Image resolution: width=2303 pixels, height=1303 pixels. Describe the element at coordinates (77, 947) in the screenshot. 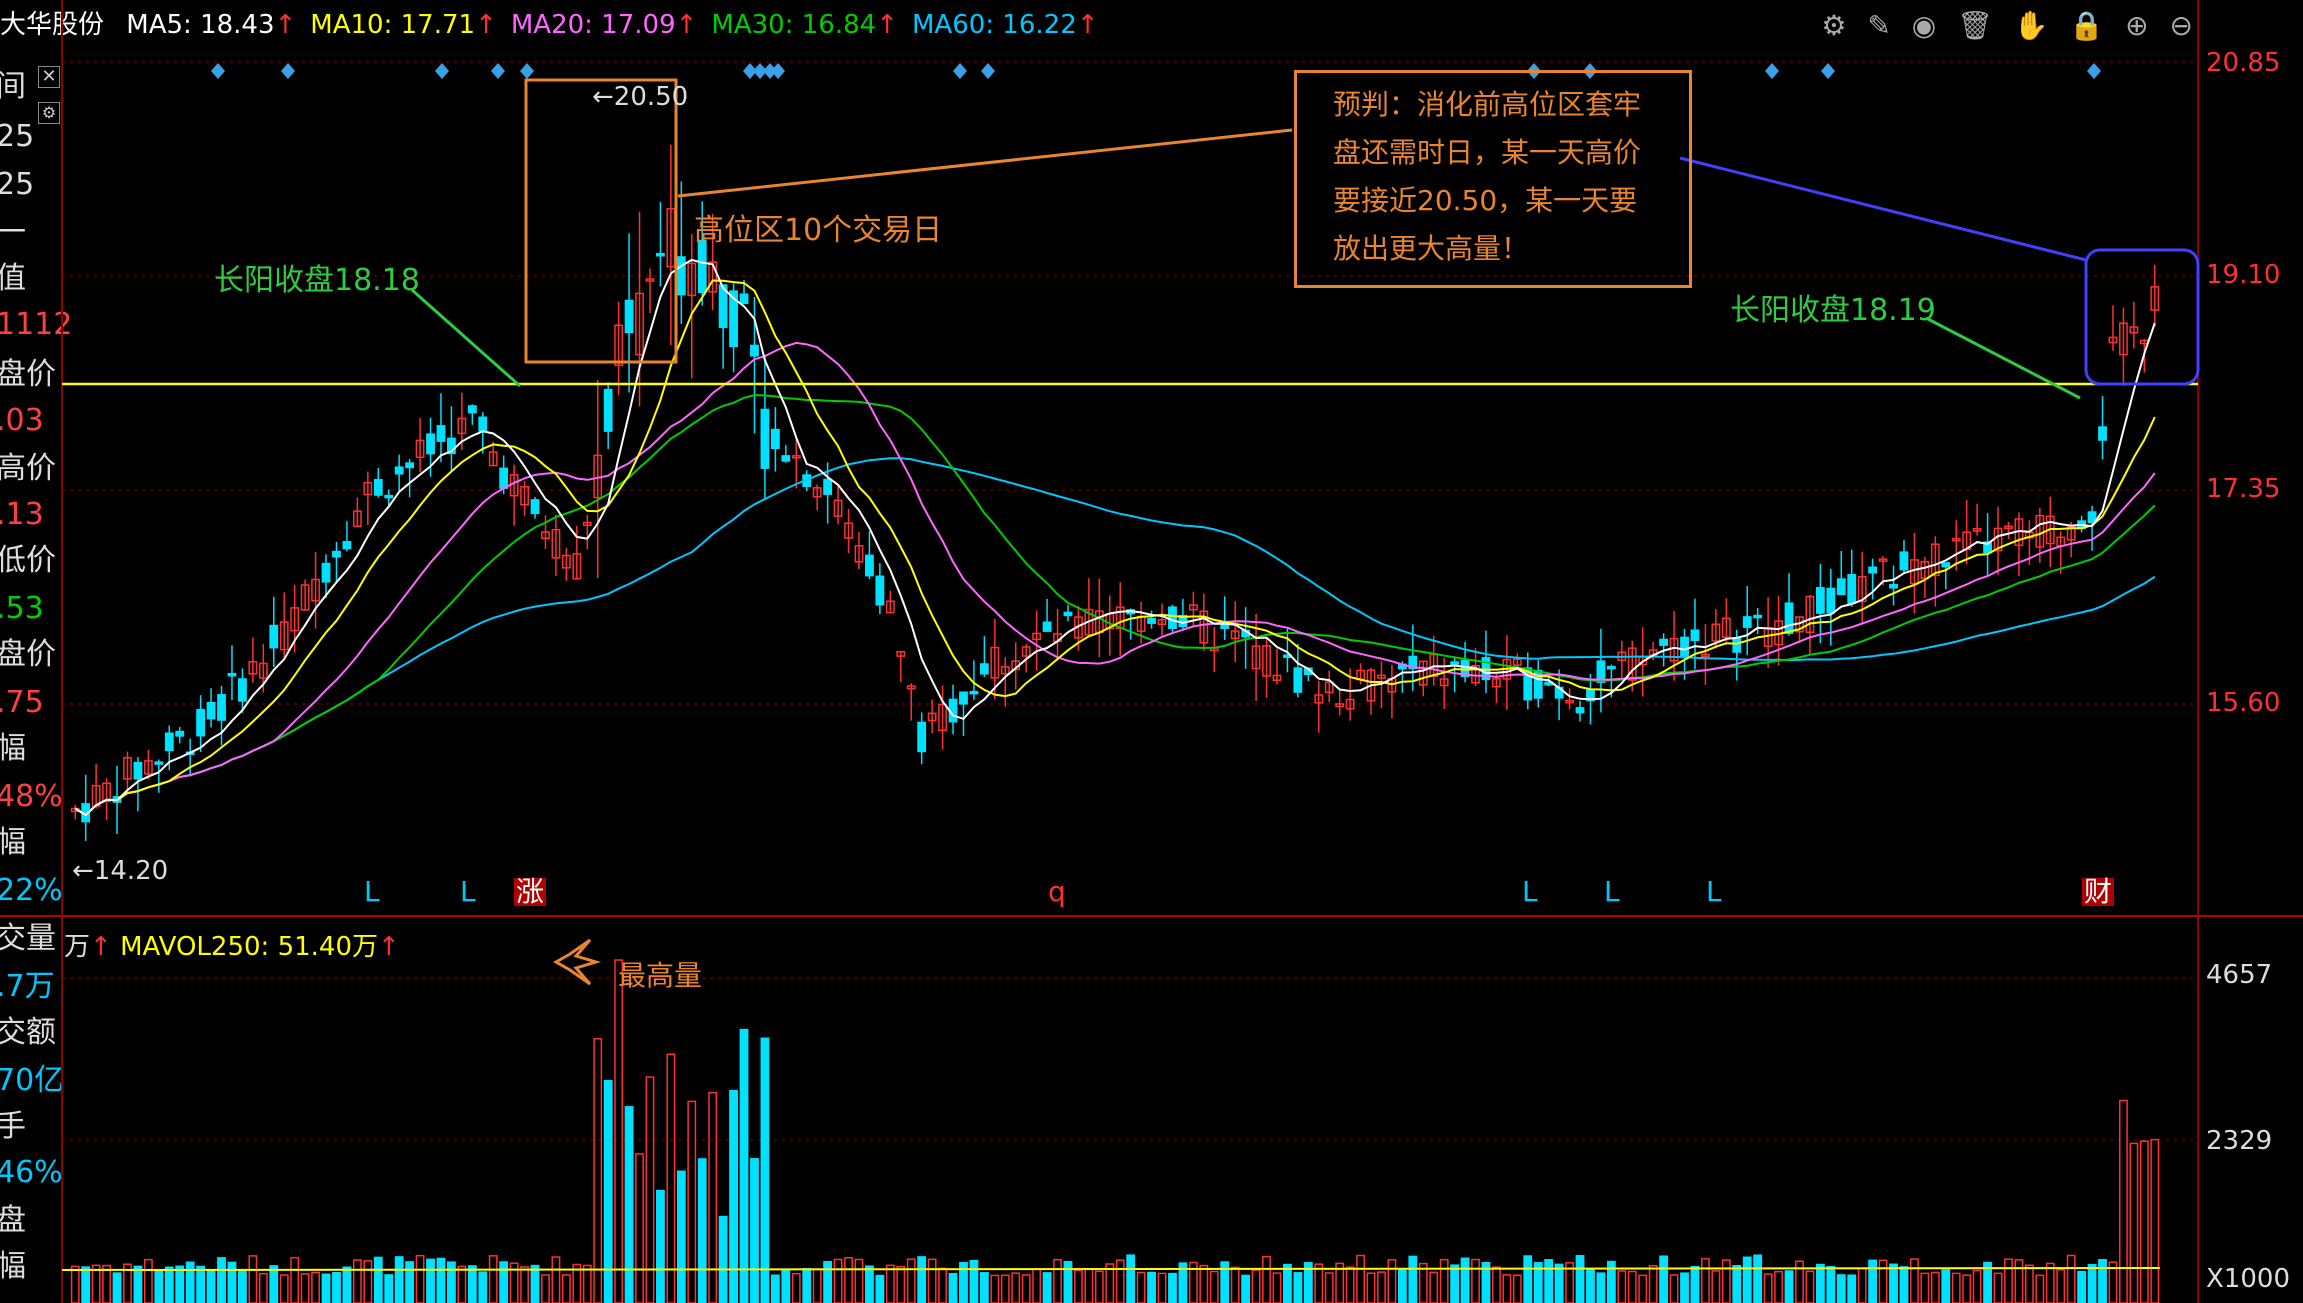

I see `vol-unit: 万` at that location.